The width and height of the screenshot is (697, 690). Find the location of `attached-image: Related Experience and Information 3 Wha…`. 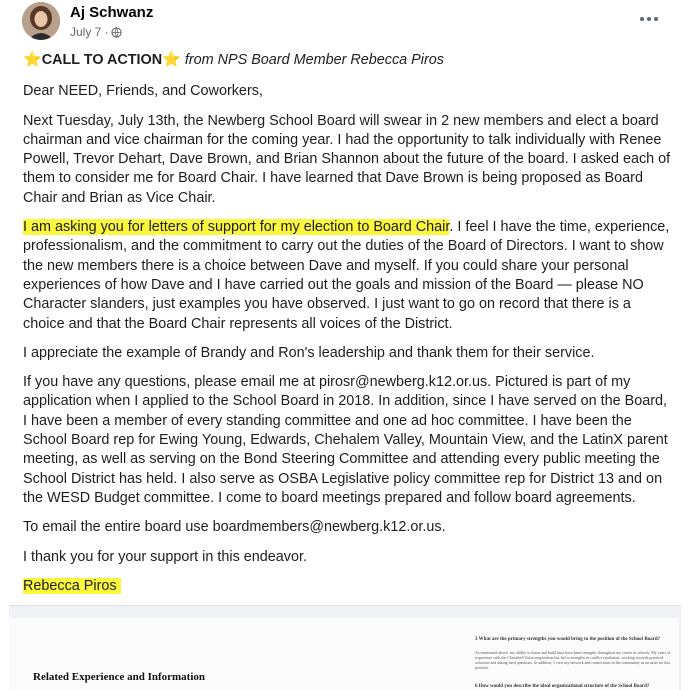

attached-image: Related Experience and Information 3 Wha… is located at coordinates (345, 647).